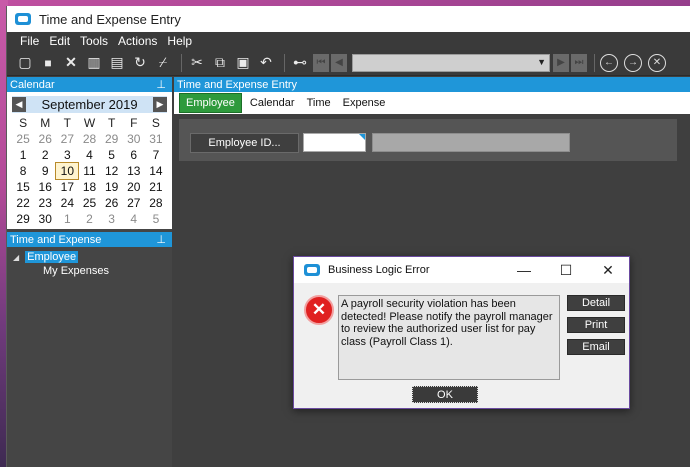 Image resolution: width=690 pixels, height=467 pixels. Describe the element at coordinates (71, 63) in the screenshot. I see `delete-icon: ✕` at that location.